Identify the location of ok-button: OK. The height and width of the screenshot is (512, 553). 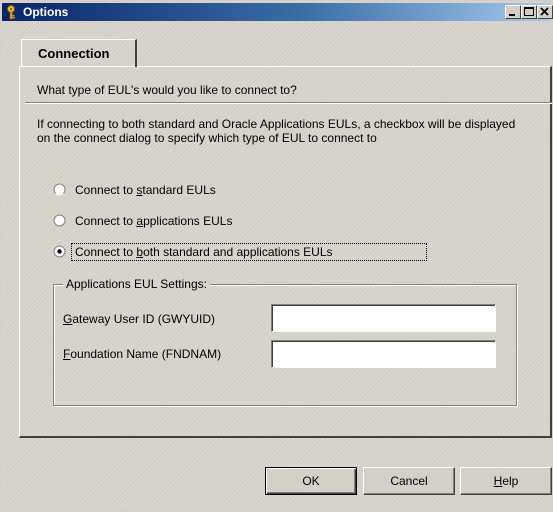
(311, 481).